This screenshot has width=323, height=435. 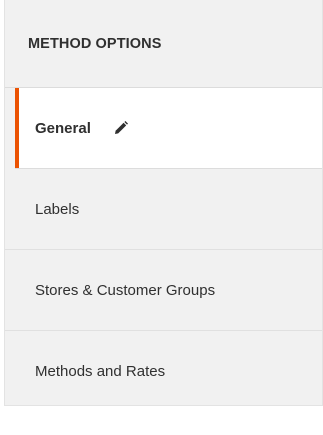 What do you see at coordinates (100, 371) in the screenshot?
I see `nav-item-label: Methods and Rates` at bounding box center [100, 371].